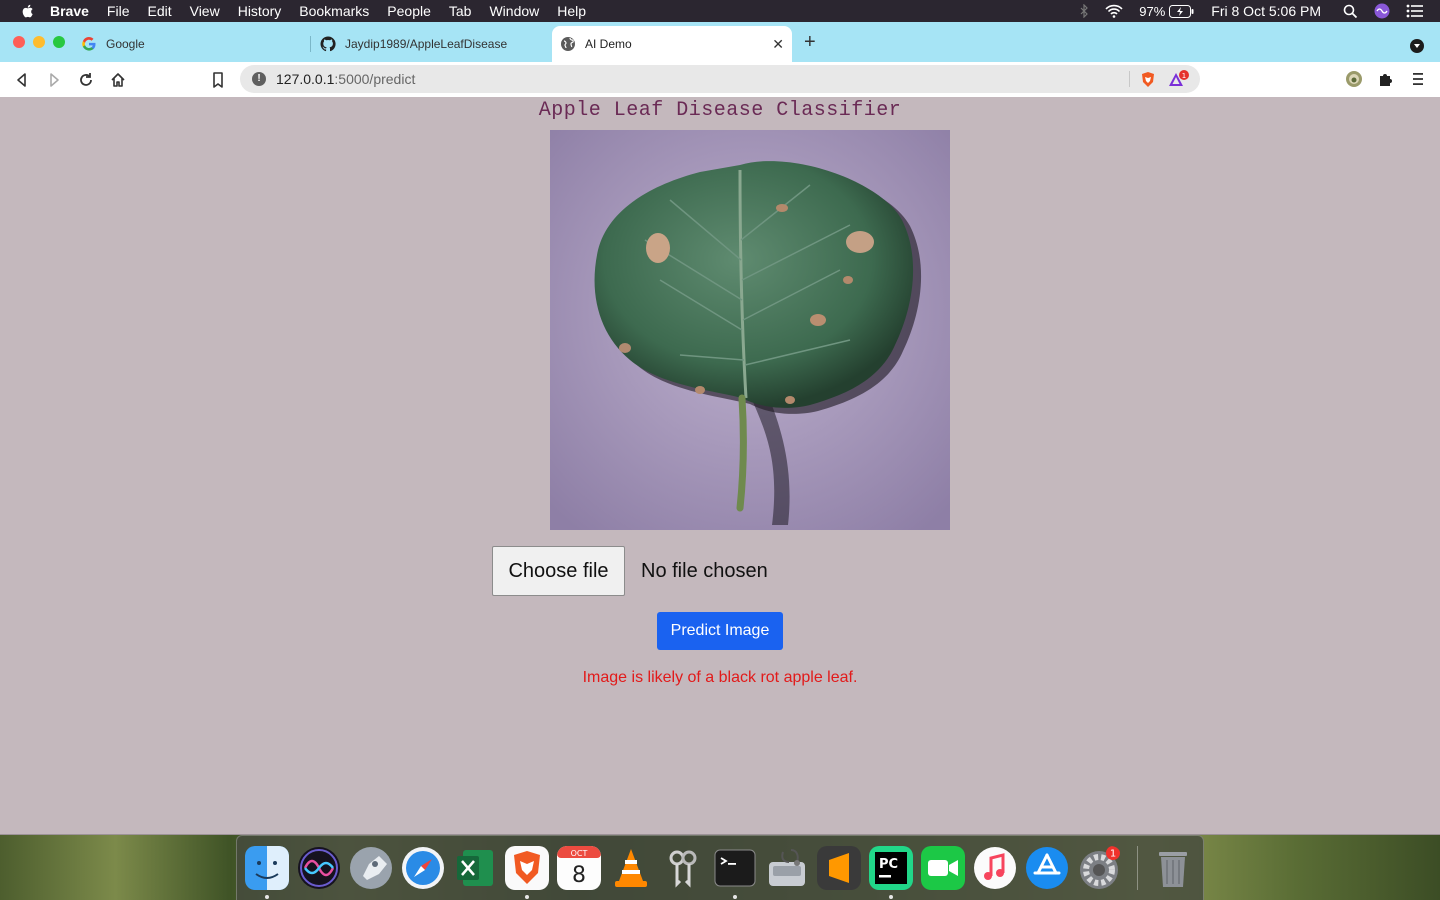  I want to click on wifi-icon, so click(1114, 11).